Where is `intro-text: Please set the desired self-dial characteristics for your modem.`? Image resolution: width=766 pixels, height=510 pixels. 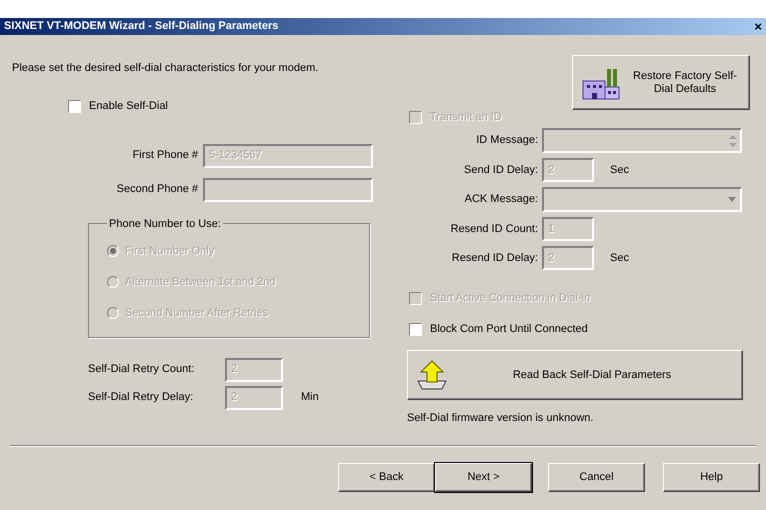 intro-text: Please set the desired self-dial characteristics for your modem. is located at coordinates (166, 68).